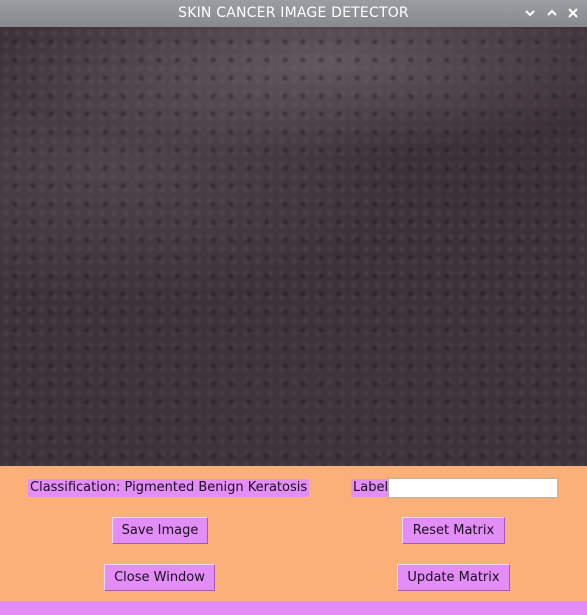 The image size is (587, 615). Describe the element at coordinates (159, 577) in the screenshot. I see `close-window-button: Close Window` at that location.